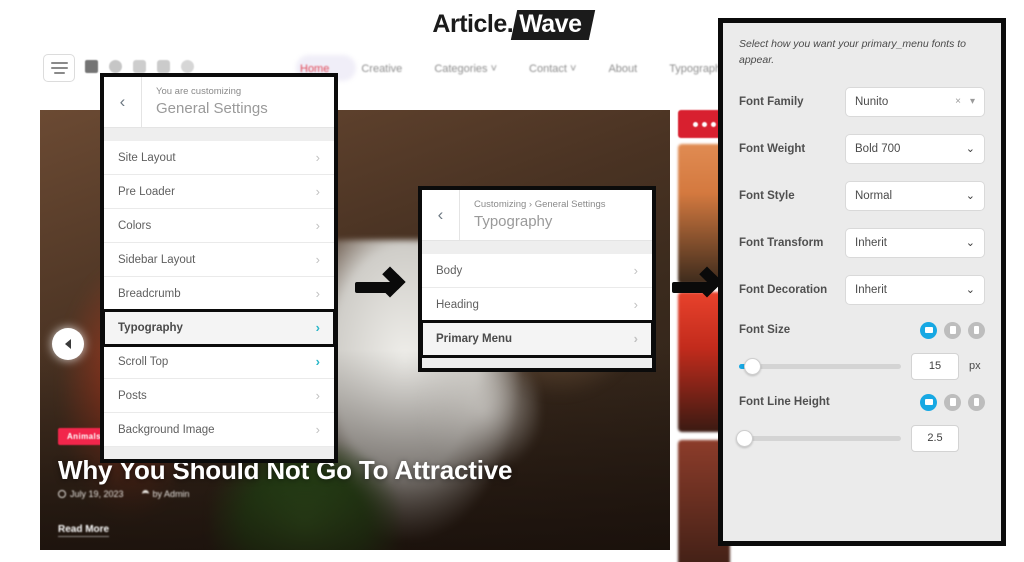 The width and height of the screenshot is (1024, 562). Describe the element at coordinates (219, 430) in the screenshot. I see `sidebar-item-background-image: Background Image ›` at that location.